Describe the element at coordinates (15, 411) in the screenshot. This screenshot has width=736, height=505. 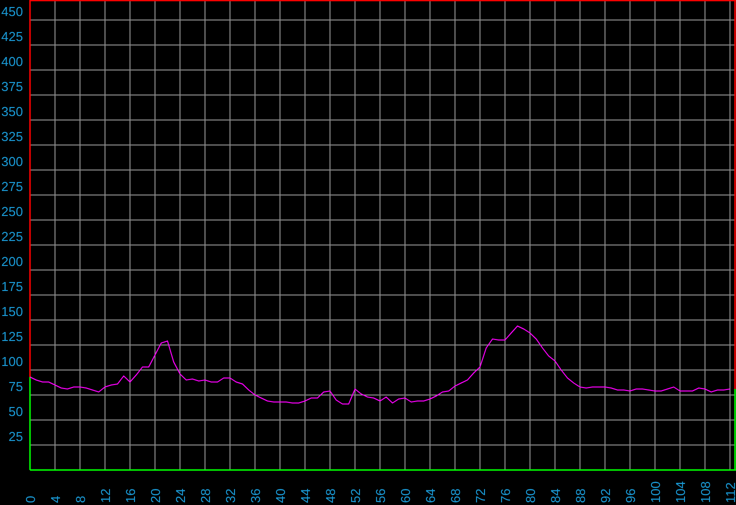
I see `y-axis-label: 50` at that location.